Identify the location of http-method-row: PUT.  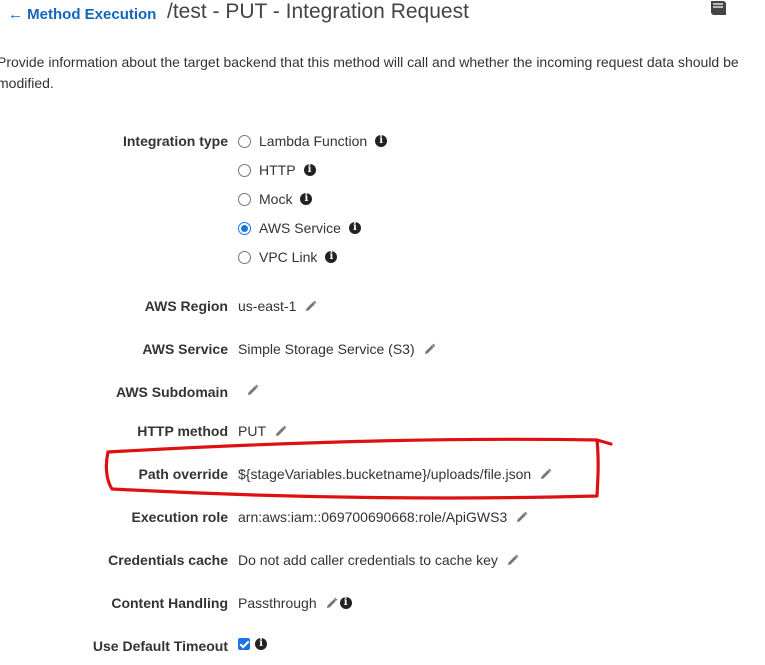
(262, 431).